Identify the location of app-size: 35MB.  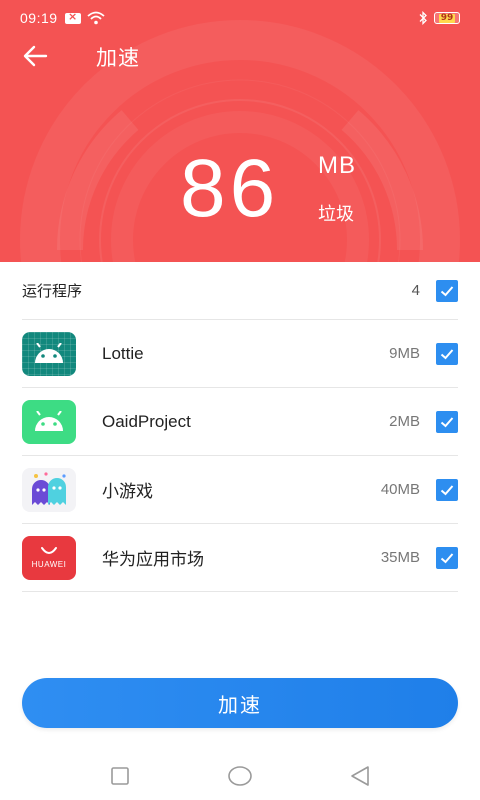
(400, 557).